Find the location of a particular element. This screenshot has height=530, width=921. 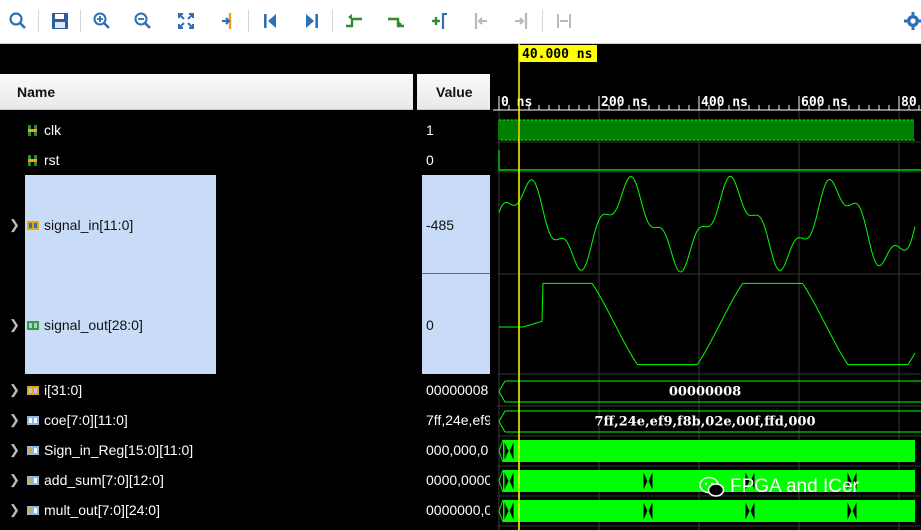

cursor-label: 40.000 ns is located at coordinates (557, 54).